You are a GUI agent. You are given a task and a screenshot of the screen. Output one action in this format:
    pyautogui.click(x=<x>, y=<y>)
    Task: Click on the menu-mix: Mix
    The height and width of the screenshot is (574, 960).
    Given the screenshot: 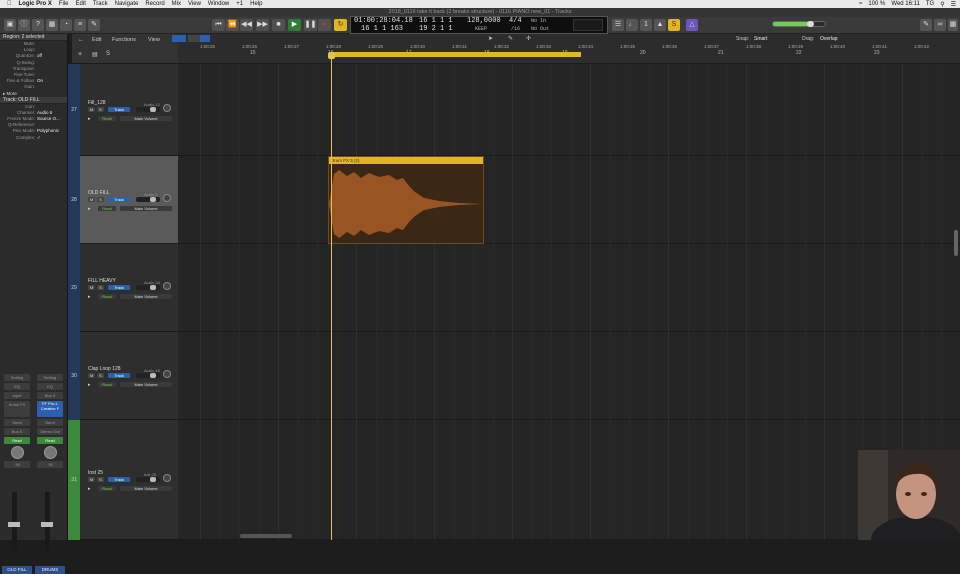 What is the action you would take?
    pyautogui.click(x=176, y=4)
    